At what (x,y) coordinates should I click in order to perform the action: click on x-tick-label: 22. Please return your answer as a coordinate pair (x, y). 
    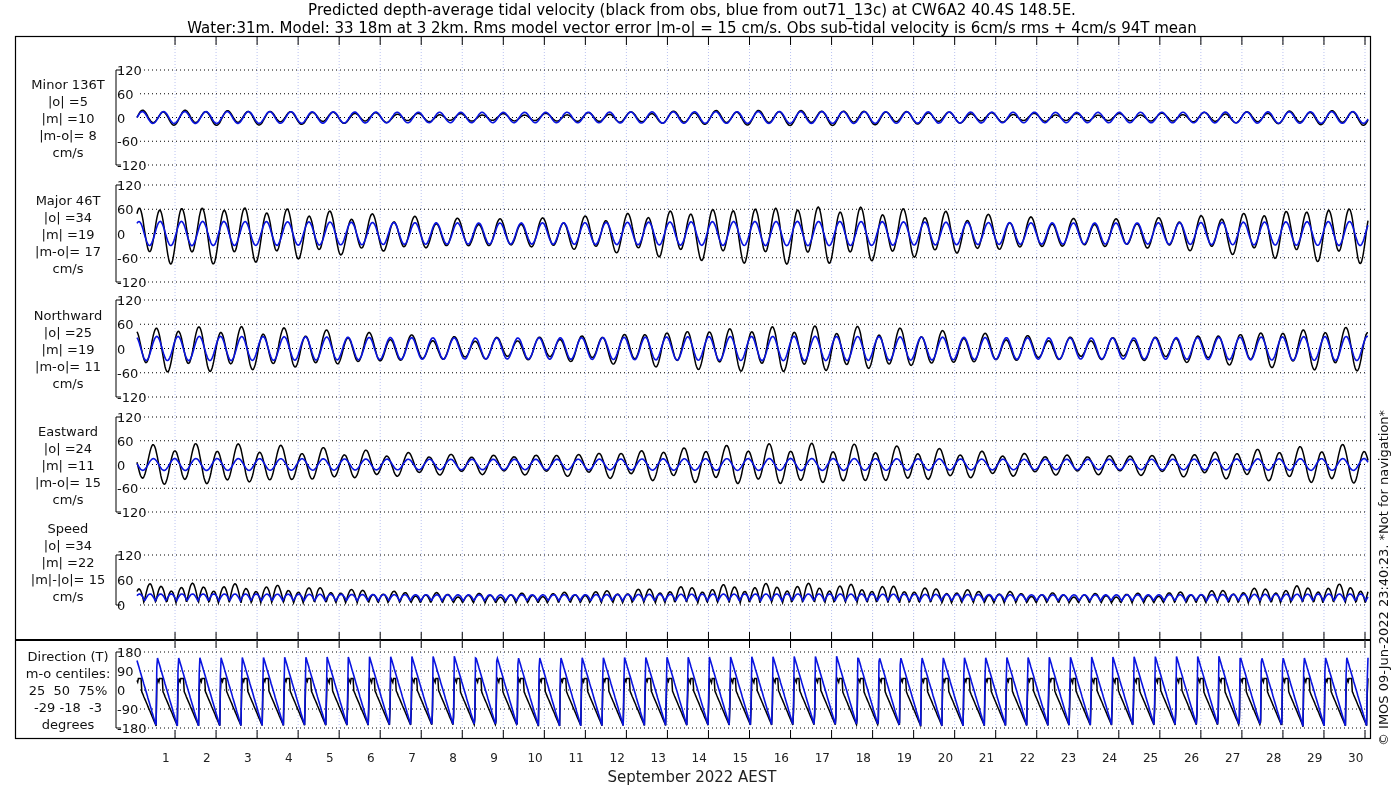
    Looking at the image, I should click on (1027, 758).